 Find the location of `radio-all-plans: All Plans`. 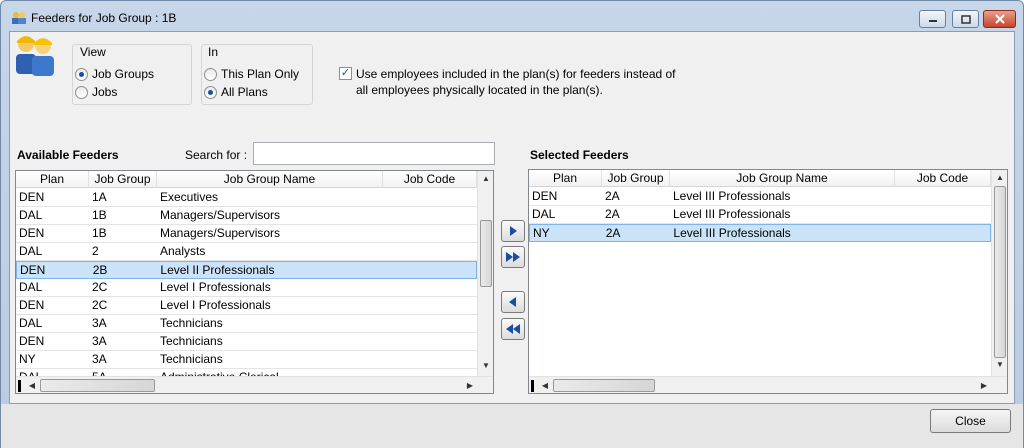

radio-all-plans: All Plans is located at coordinates (236, 92).